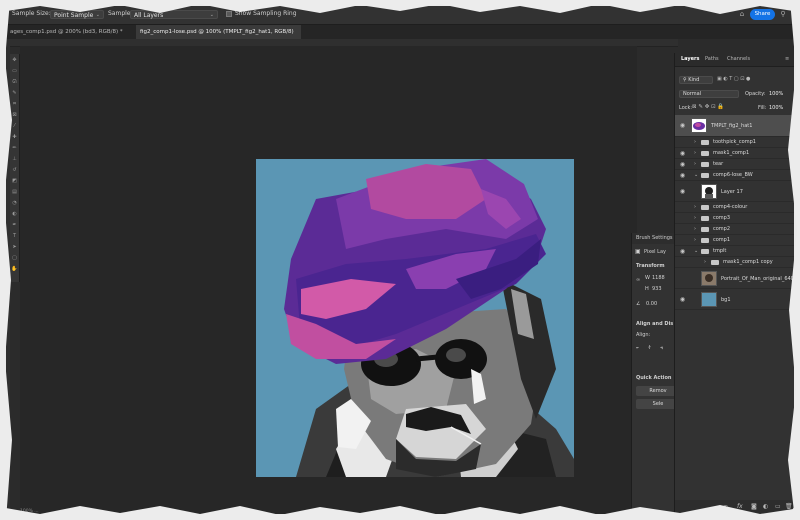 The image size is (800, 520). I want to click on path-select-tool-icon: ➤, so click(14, 247).